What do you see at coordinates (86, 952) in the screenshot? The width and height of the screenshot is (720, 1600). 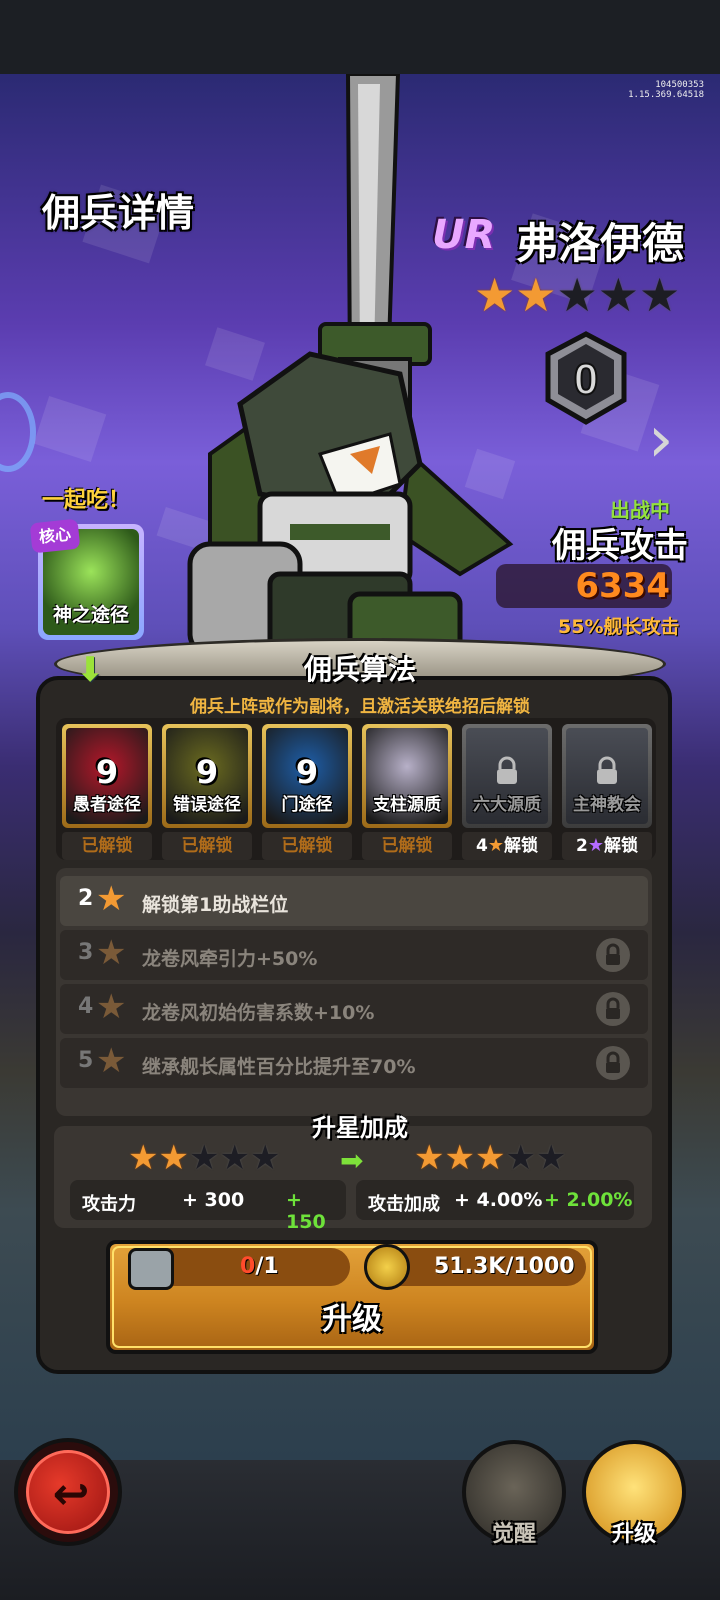 I see `row-star-level: 3` at bounding box center [86, 952].